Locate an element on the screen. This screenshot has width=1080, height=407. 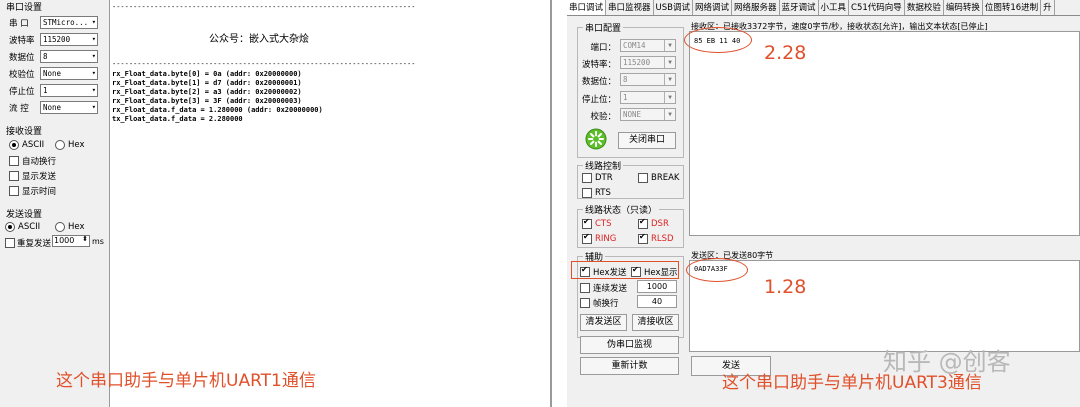
clear-send-button: 清发送区 is located at coordinates (603, 322).